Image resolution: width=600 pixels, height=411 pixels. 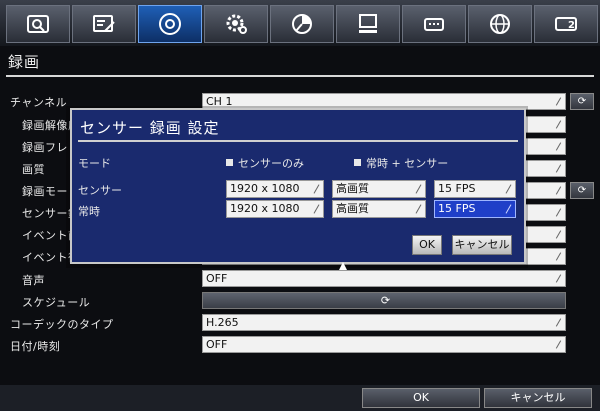 I want to click on always-resolution-select: 1920 x 1080, so click(x=275, y=209).